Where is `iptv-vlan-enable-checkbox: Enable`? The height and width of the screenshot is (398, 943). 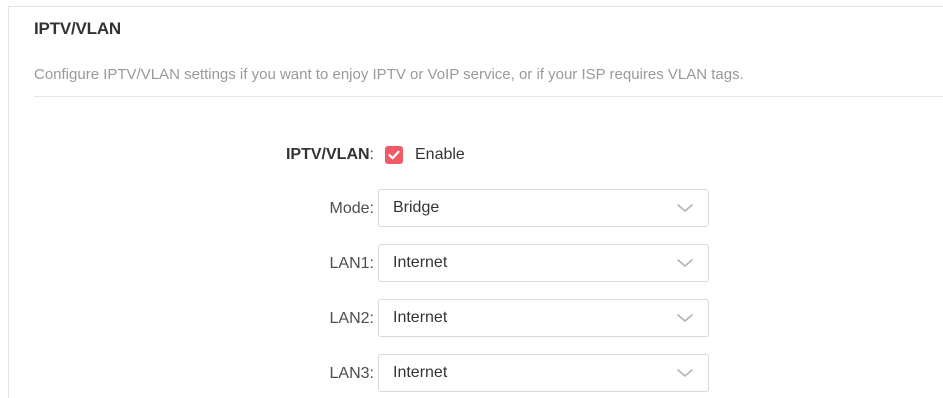
iptv-vlan-enable-checkbox: Enable is located at coordinates (425, 155).